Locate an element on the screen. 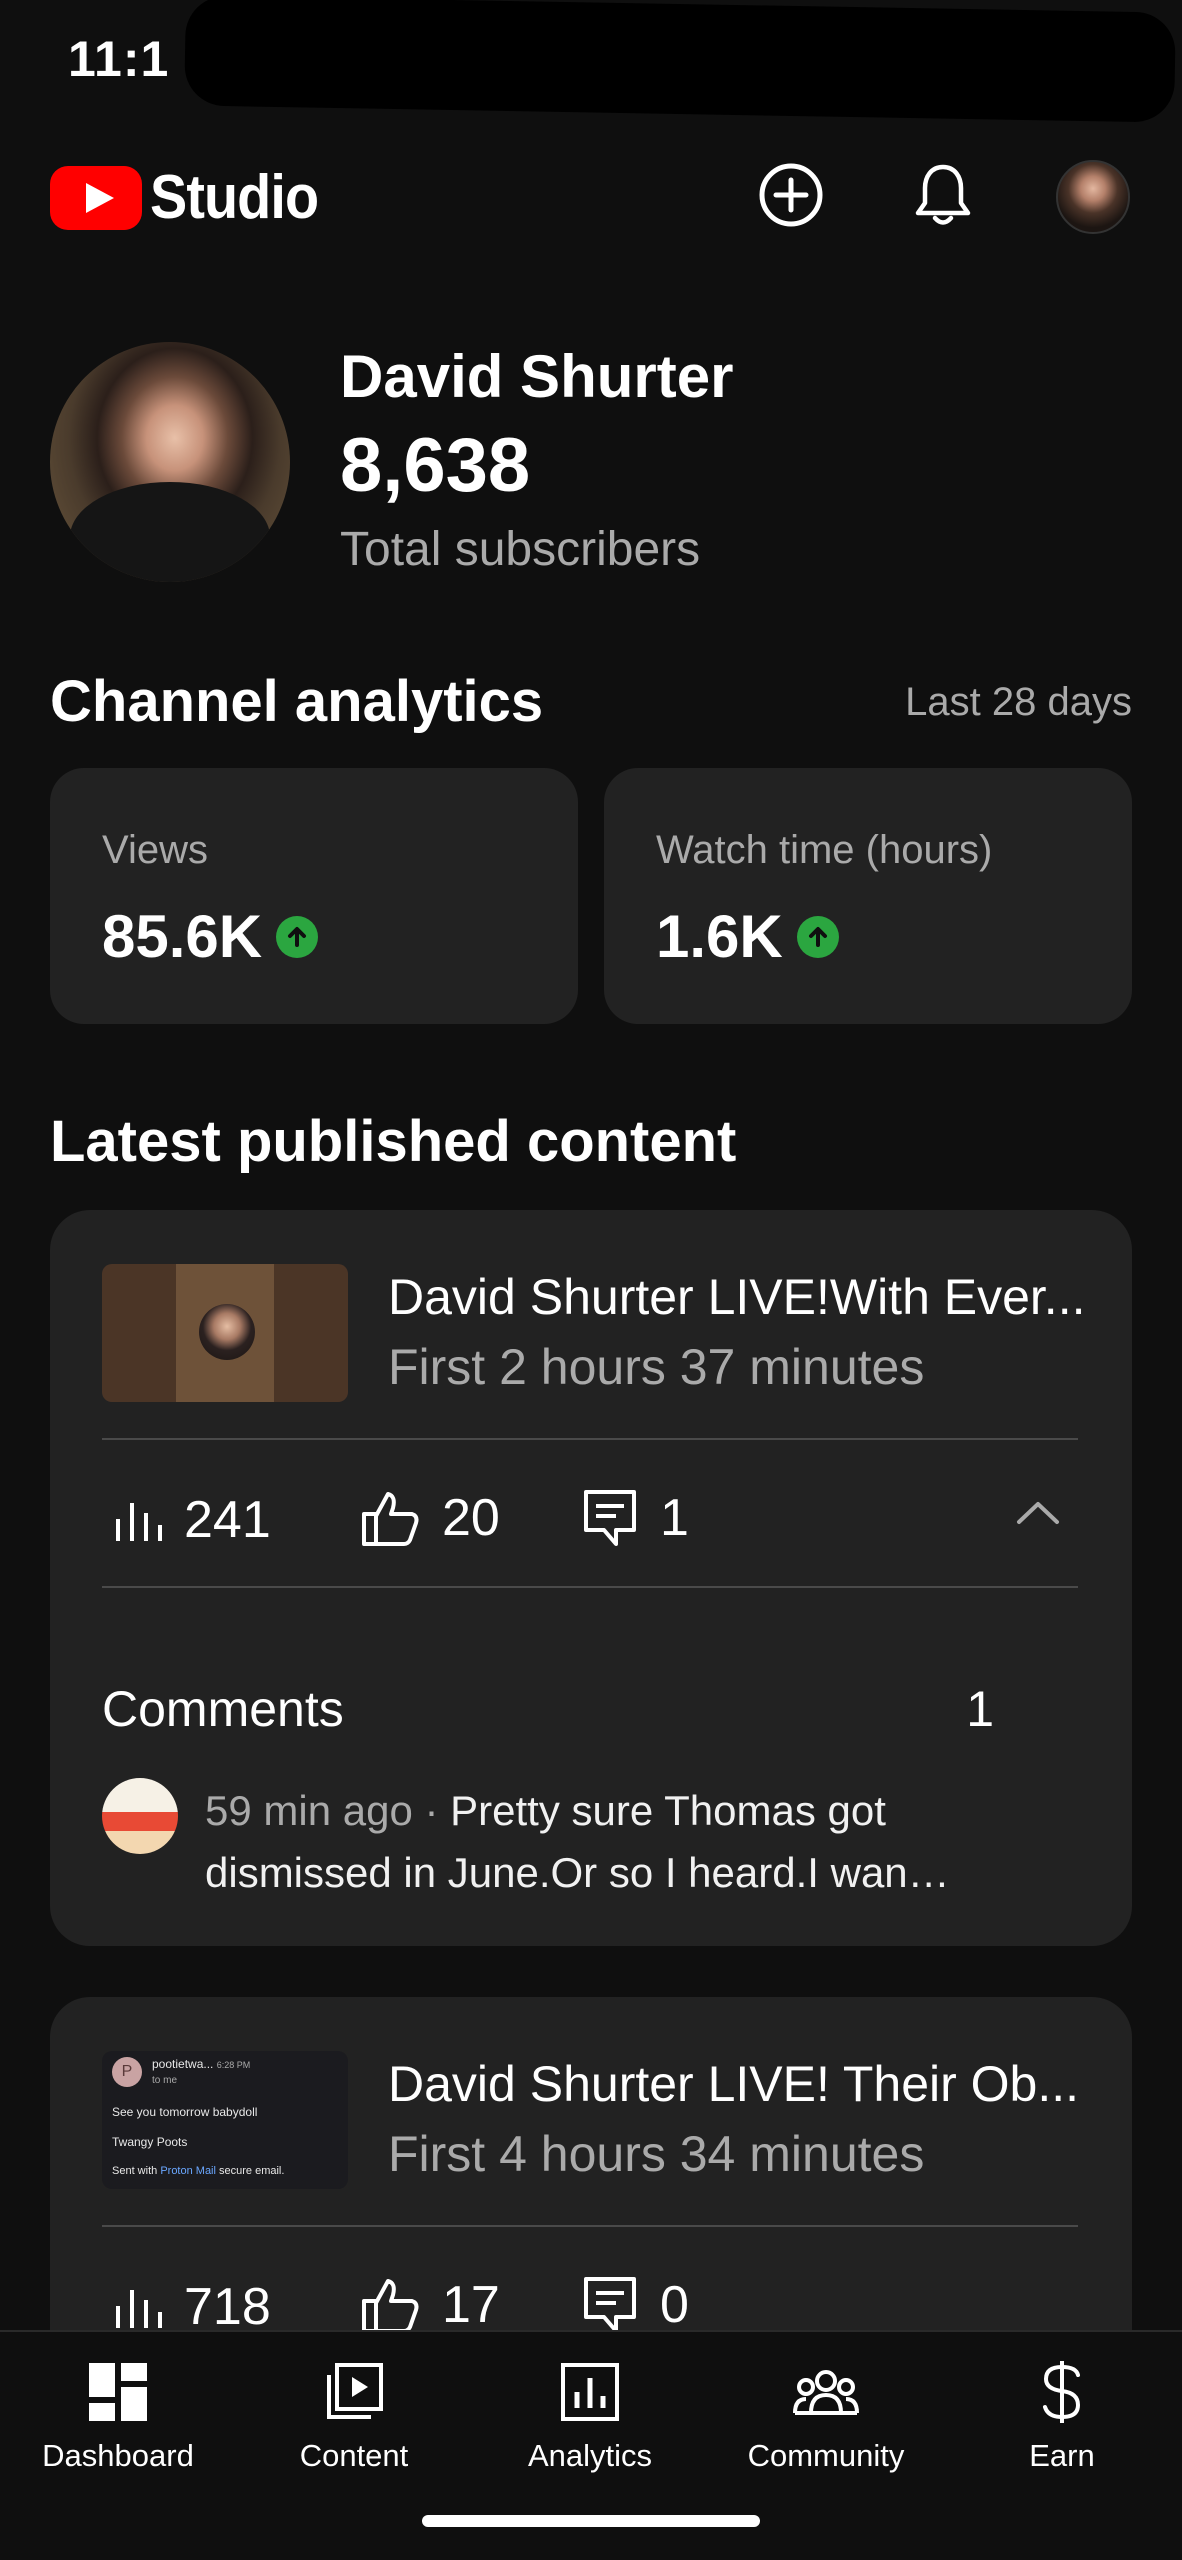 This screenshot has height=2560, width=1182. nav-label: Analytics is located at coordinates (590, 2455).